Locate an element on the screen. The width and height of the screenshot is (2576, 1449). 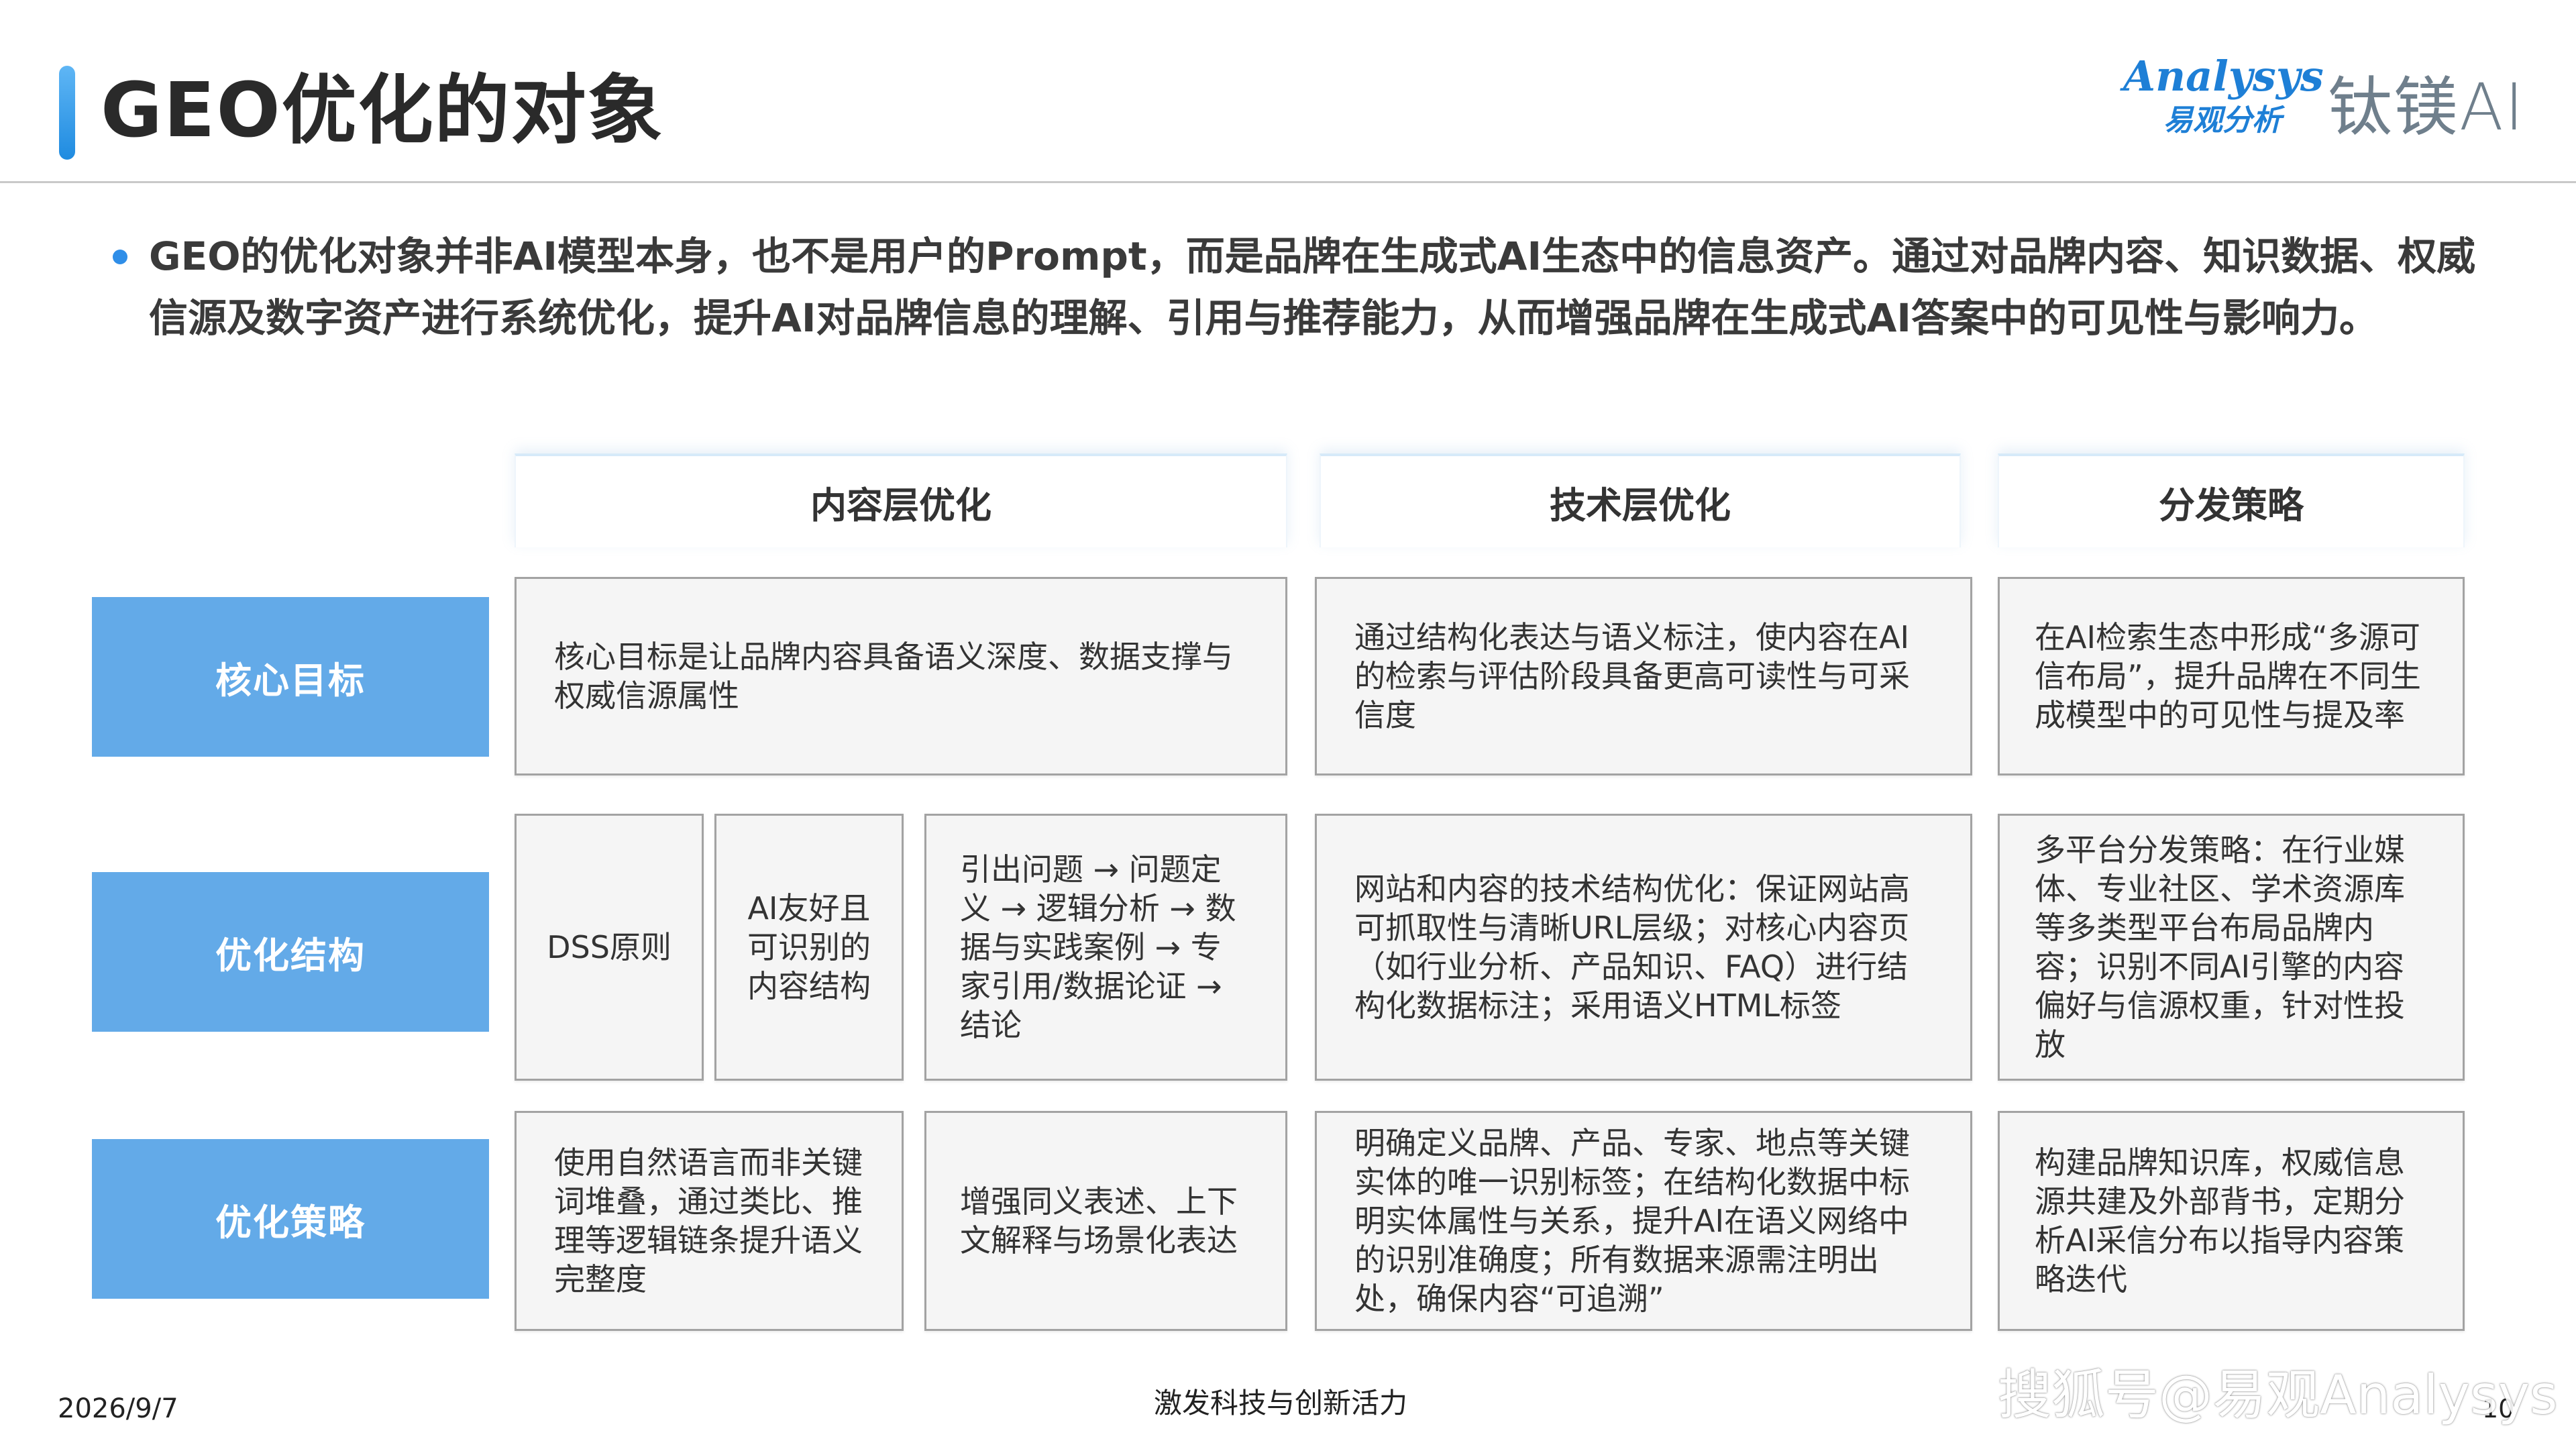
cell-text: 通过结构化表达与语义标注，使内容在AI的检索与评估阶段具备更高可读性与可采信度 is located at coordinates (1632, 676).